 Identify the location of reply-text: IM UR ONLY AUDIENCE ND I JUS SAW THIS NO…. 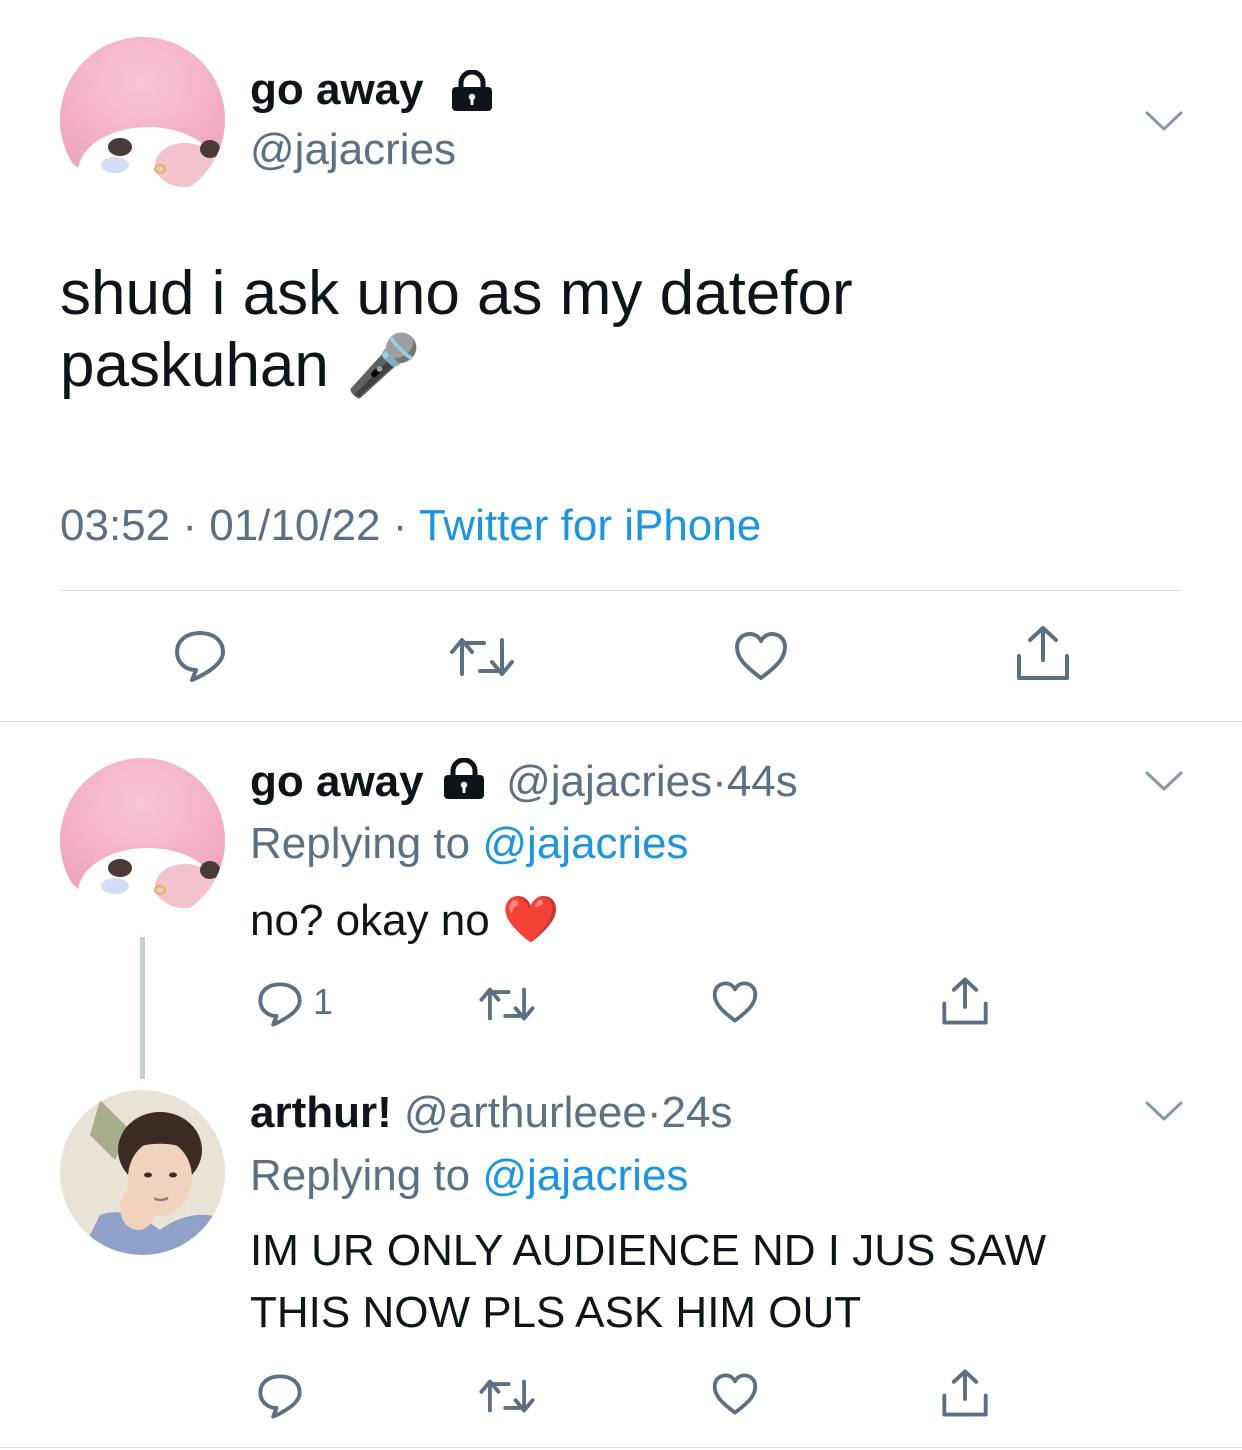
(648, 1282).